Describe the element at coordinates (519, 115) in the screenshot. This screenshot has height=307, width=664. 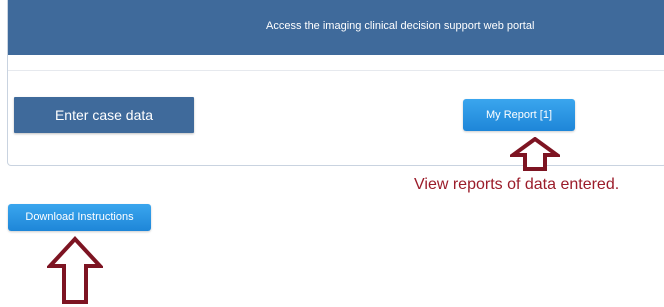
I see `my-report-button: My Report [1]` at that location.